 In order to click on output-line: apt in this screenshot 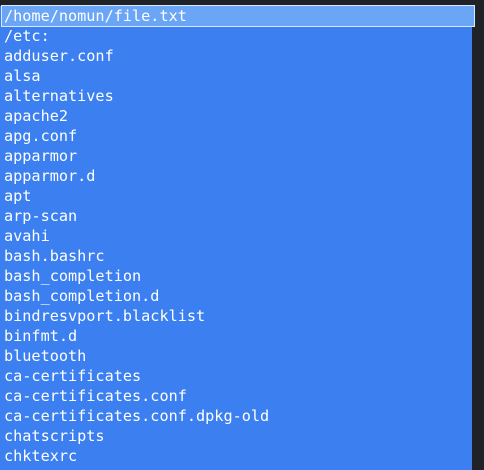, I will do `click(18, 196)`.